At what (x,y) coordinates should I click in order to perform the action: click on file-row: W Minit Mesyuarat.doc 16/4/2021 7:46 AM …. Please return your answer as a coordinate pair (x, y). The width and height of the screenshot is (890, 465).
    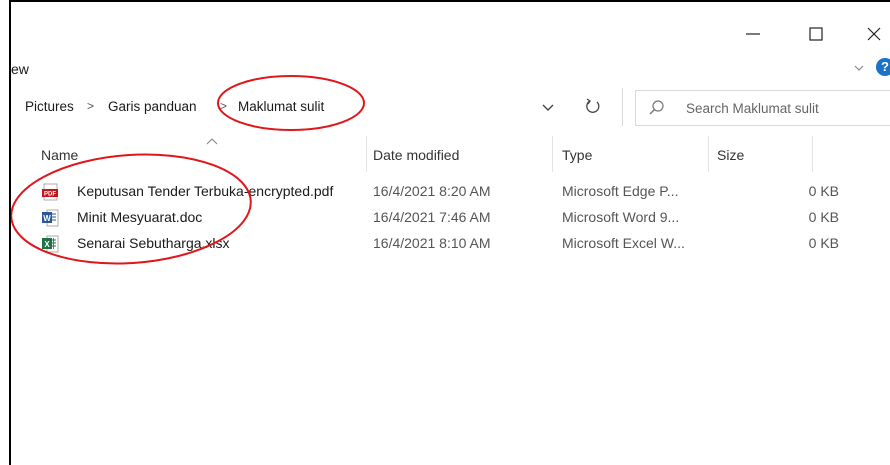
    Looking at the image, I should click on (439, 218).